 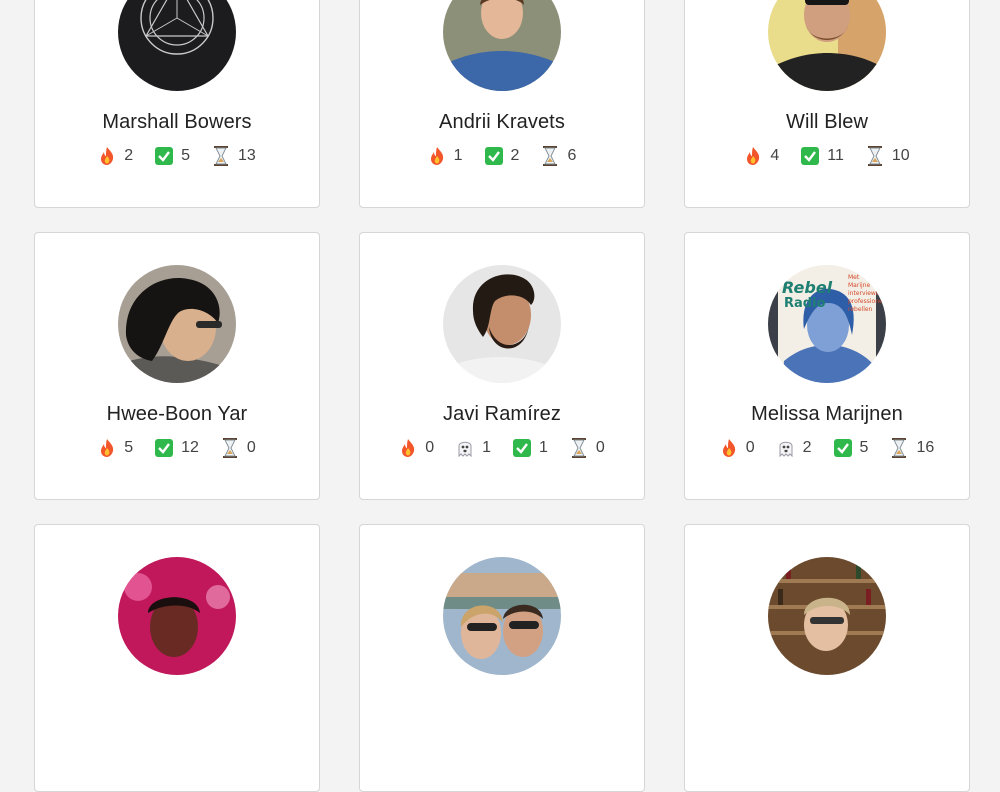 I want to click on stat-value: 6, so click(x=572, y=155).